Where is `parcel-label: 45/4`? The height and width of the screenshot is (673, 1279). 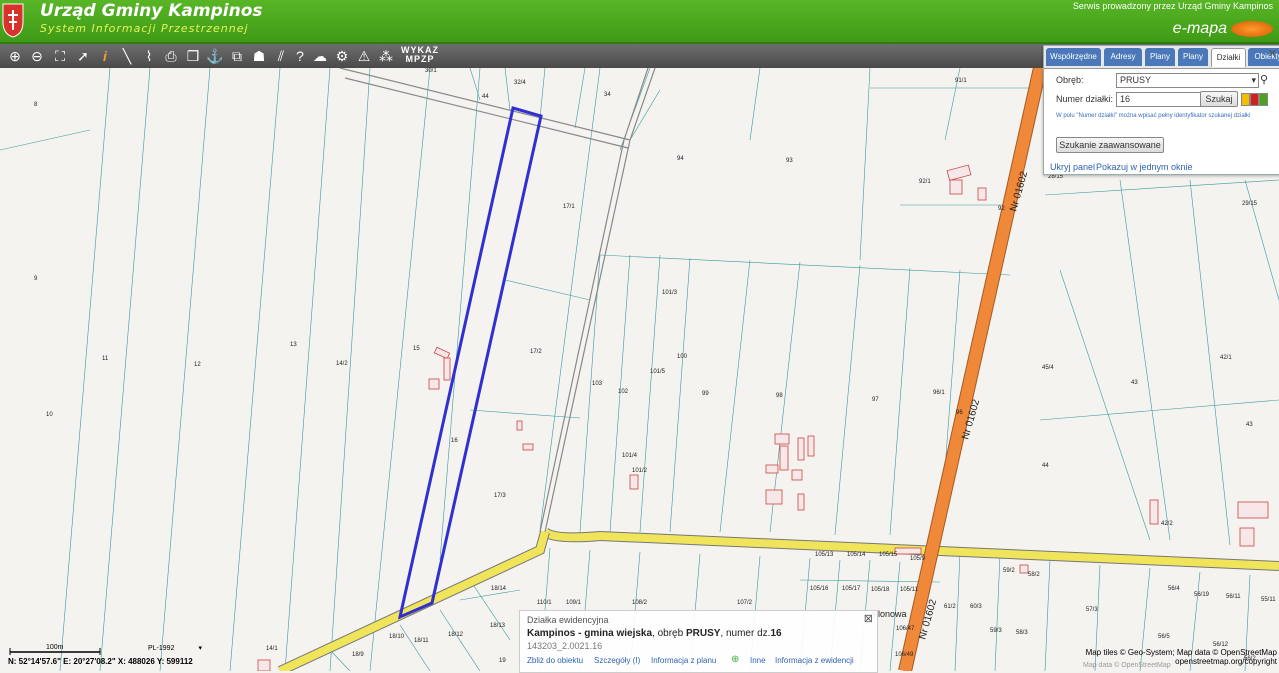
parcel-label: 45/4 is located at coordinates (1048, 368).